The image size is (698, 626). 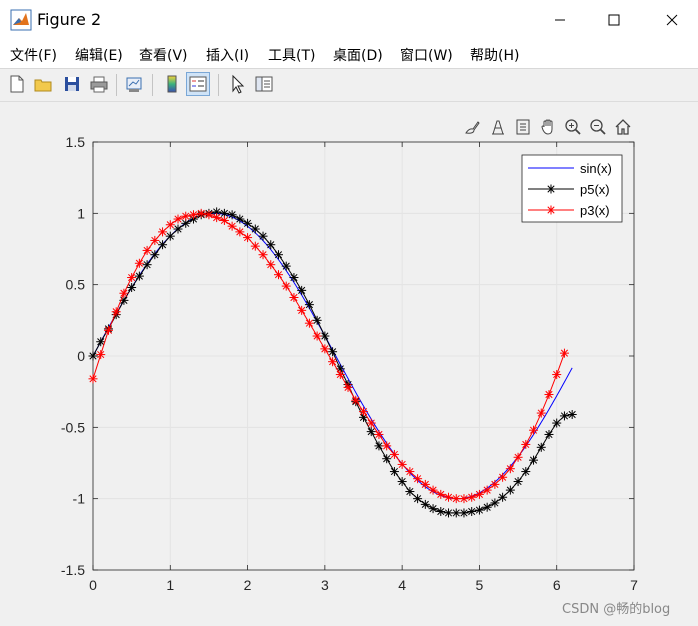 I want to click on csdn-watermark: CSDN @畅的blog, so click(x=616, y=609).